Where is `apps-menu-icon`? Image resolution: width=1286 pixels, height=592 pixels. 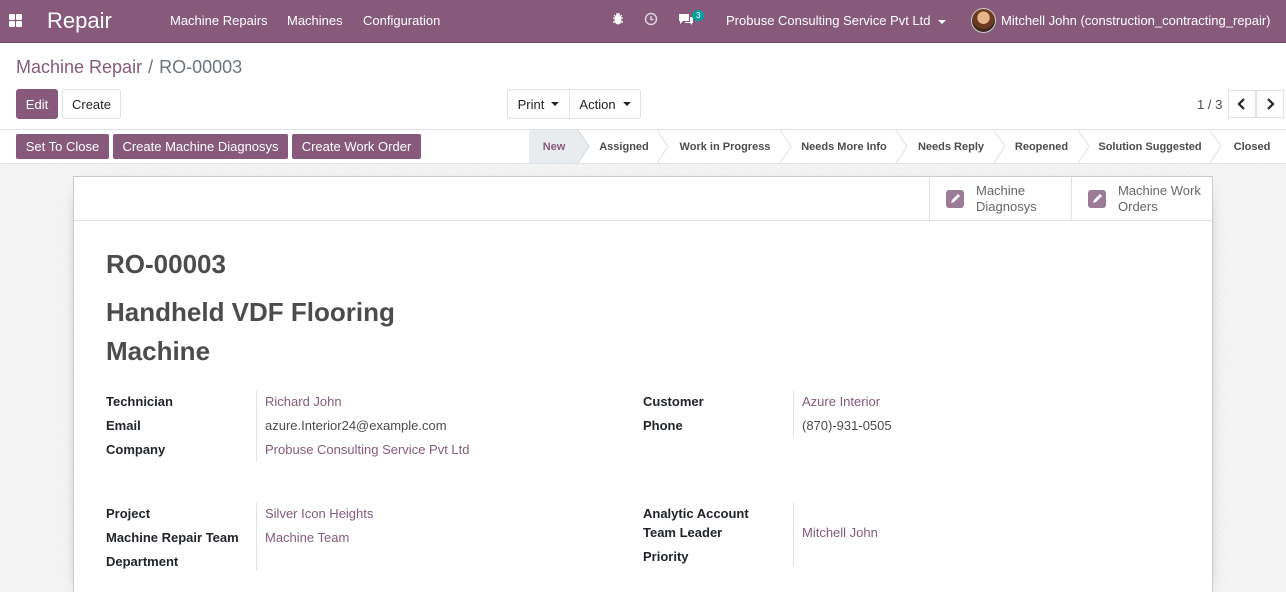
apps-menu-icon is located at coordinates (15, 20).